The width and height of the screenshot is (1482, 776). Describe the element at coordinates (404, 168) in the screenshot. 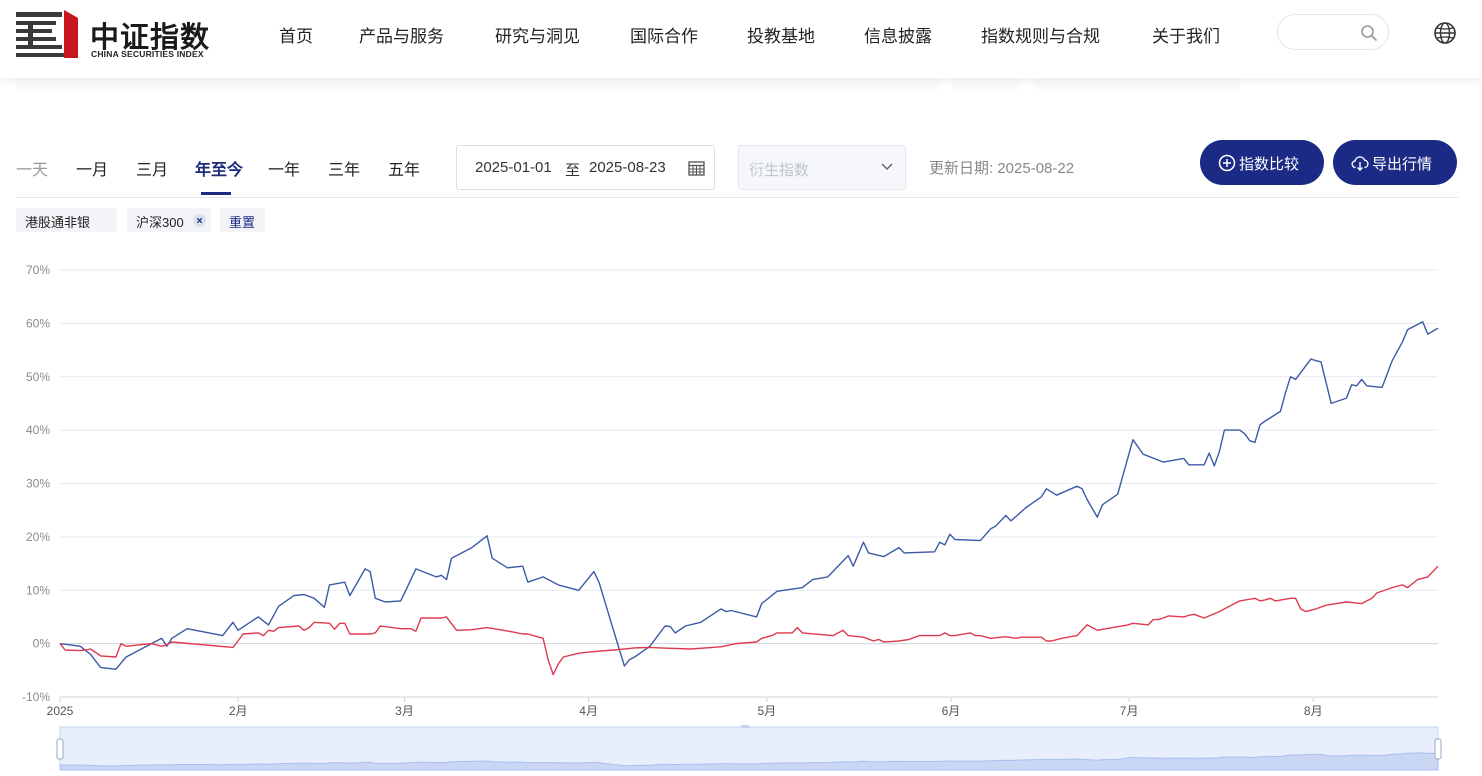

I see `range-tab-5y: 五年` at that location.